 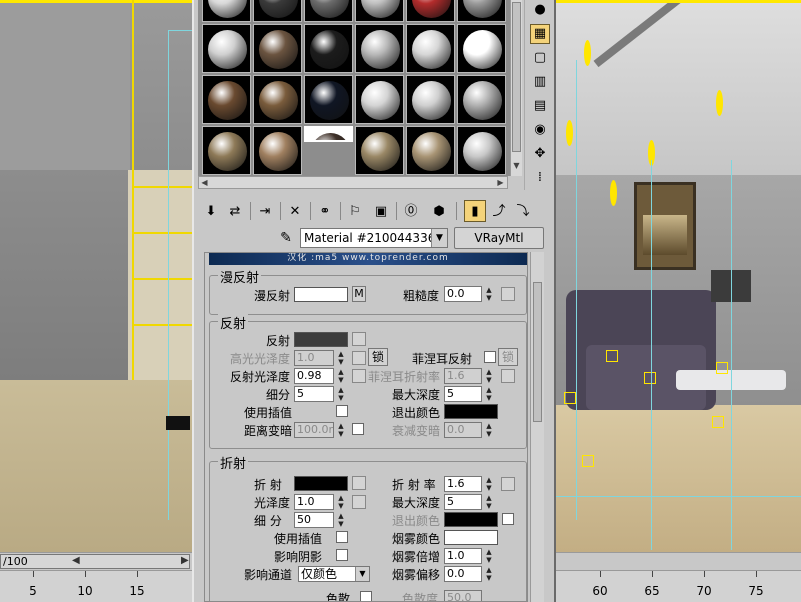 What do you see at coordinates (314, 520) in the screenshot?
I see `refr-subdivs-field: 50` at bounding box center [314, 520].